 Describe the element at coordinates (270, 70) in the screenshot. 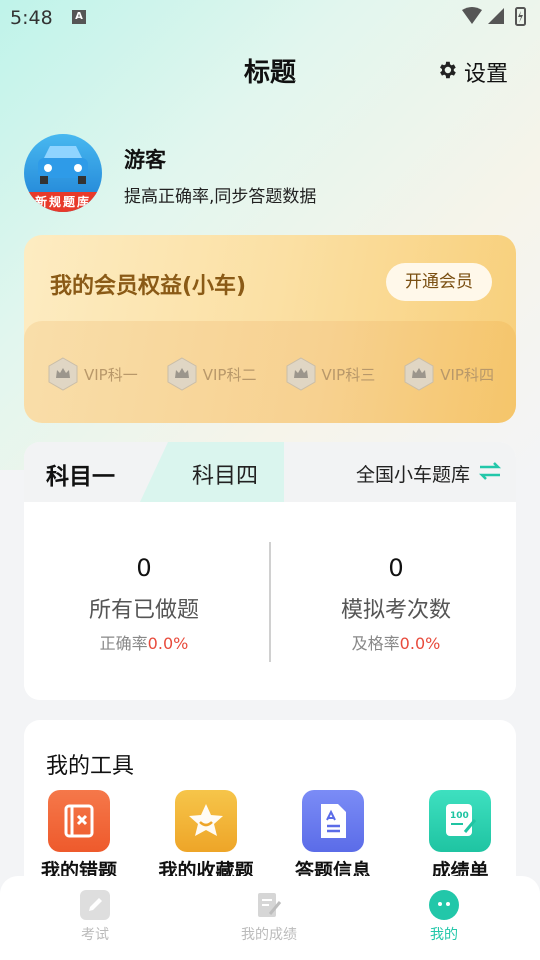

I see `header: 标题 设置` at that location.